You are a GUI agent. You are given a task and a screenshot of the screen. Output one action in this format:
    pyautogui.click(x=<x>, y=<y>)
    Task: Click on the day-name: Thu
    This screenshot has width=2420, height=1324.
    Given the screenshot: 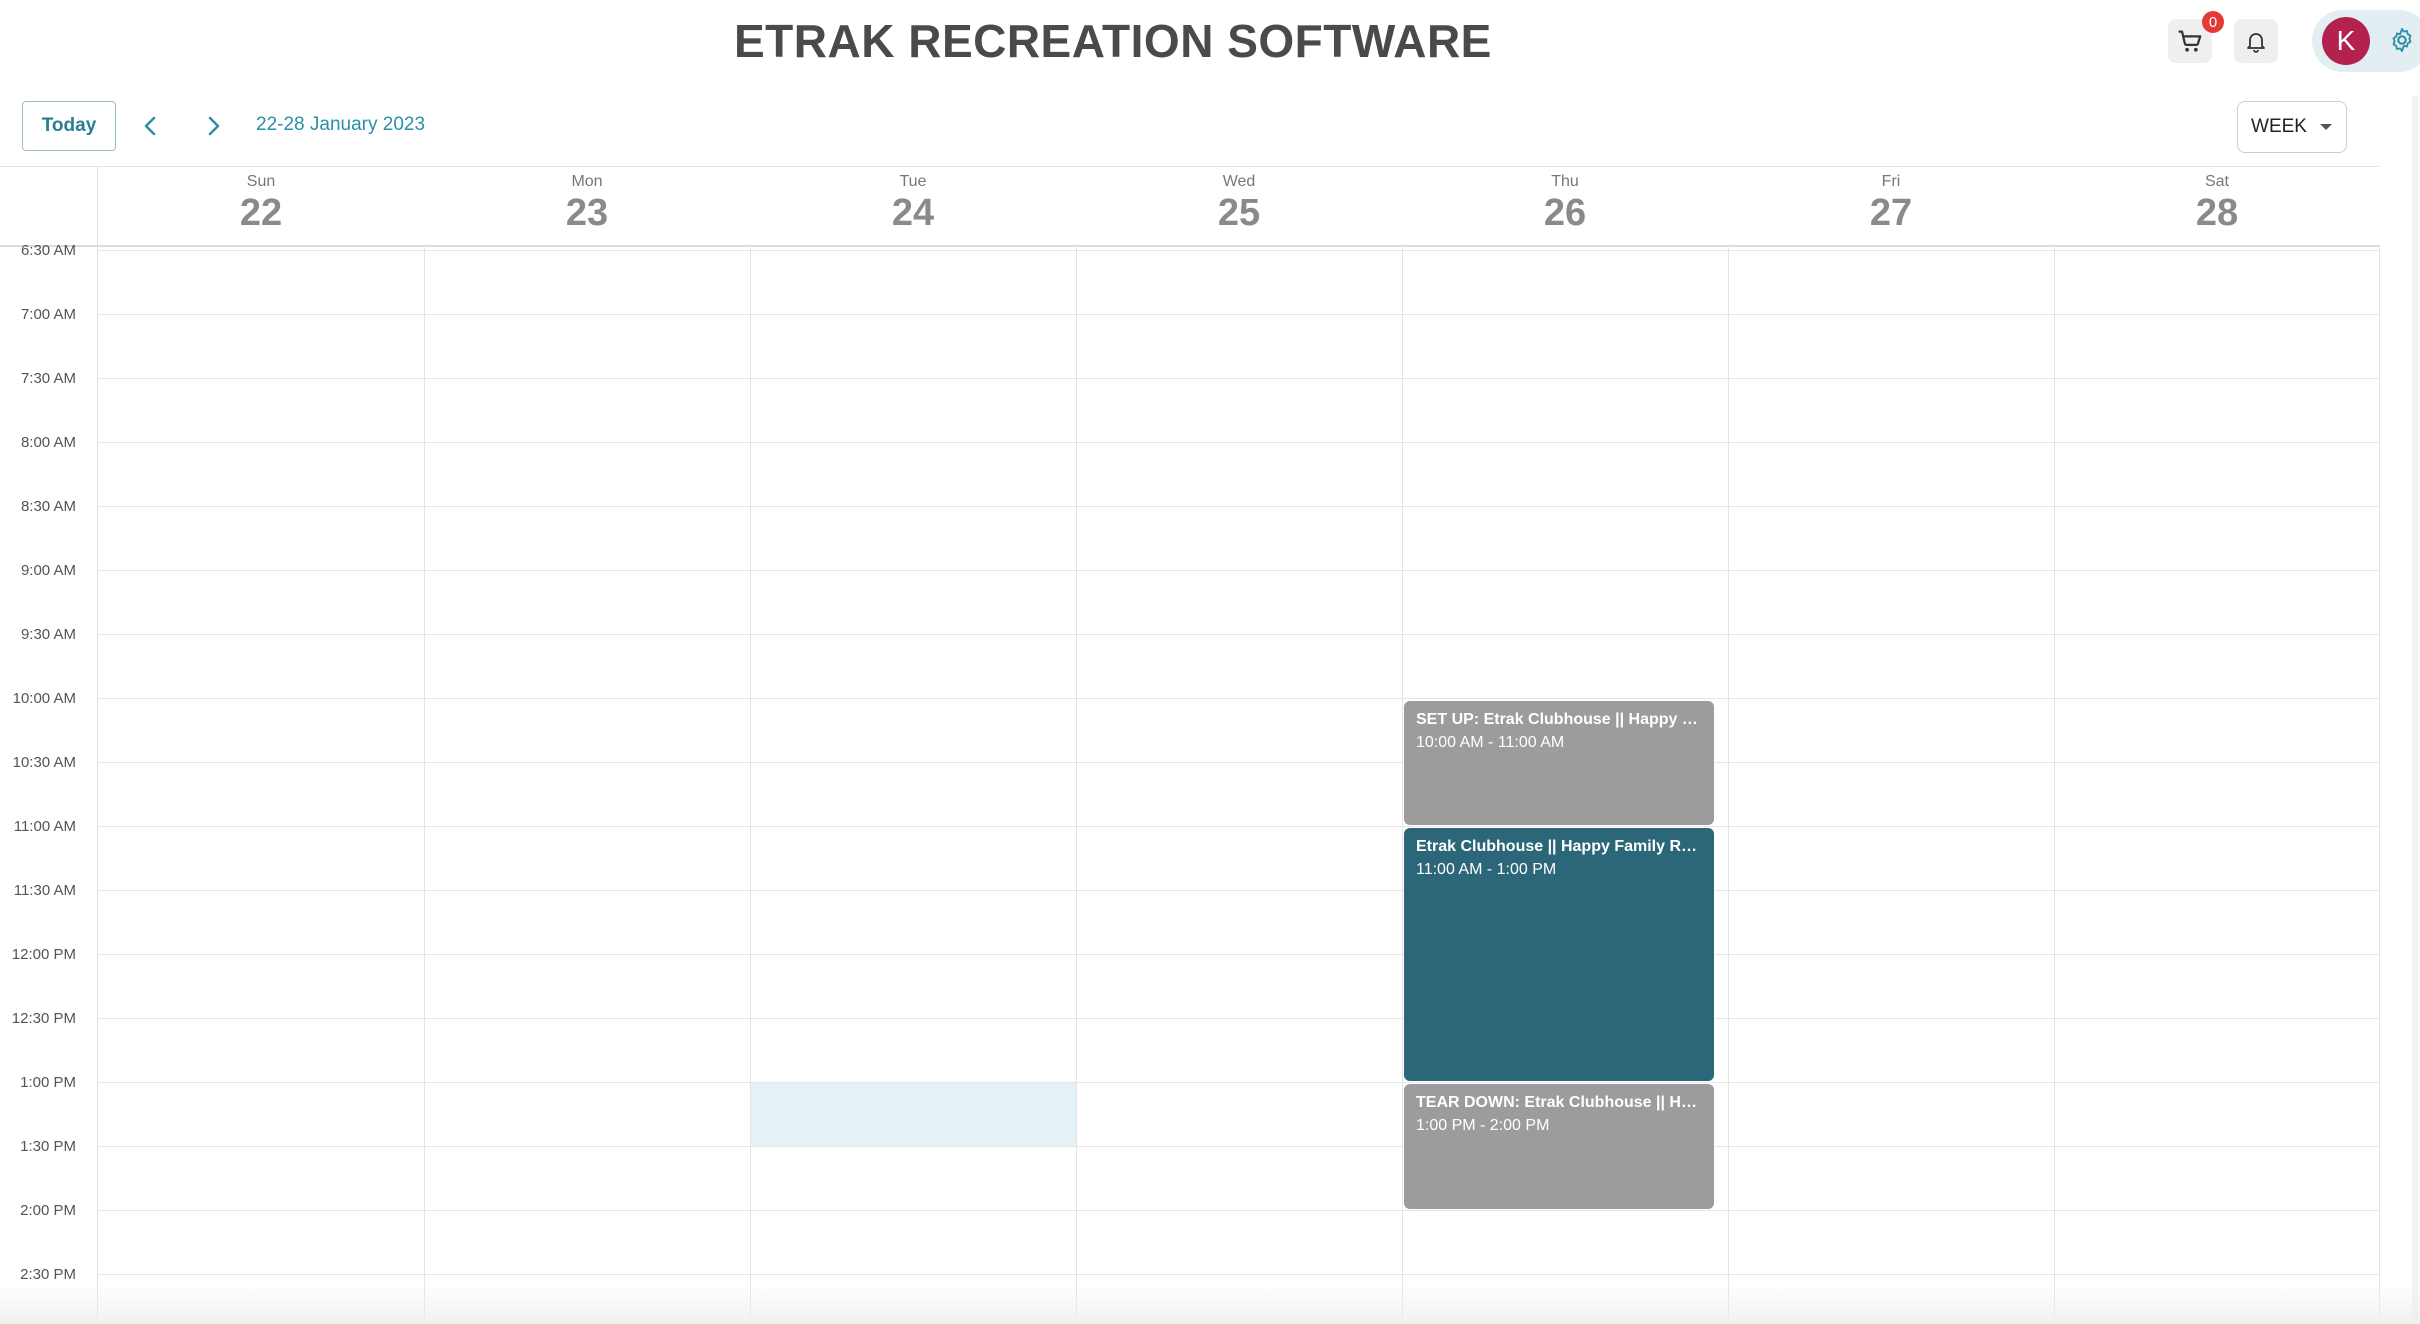 What is the action you would take?
    pyautogui.click(x=1565, y=181)
    